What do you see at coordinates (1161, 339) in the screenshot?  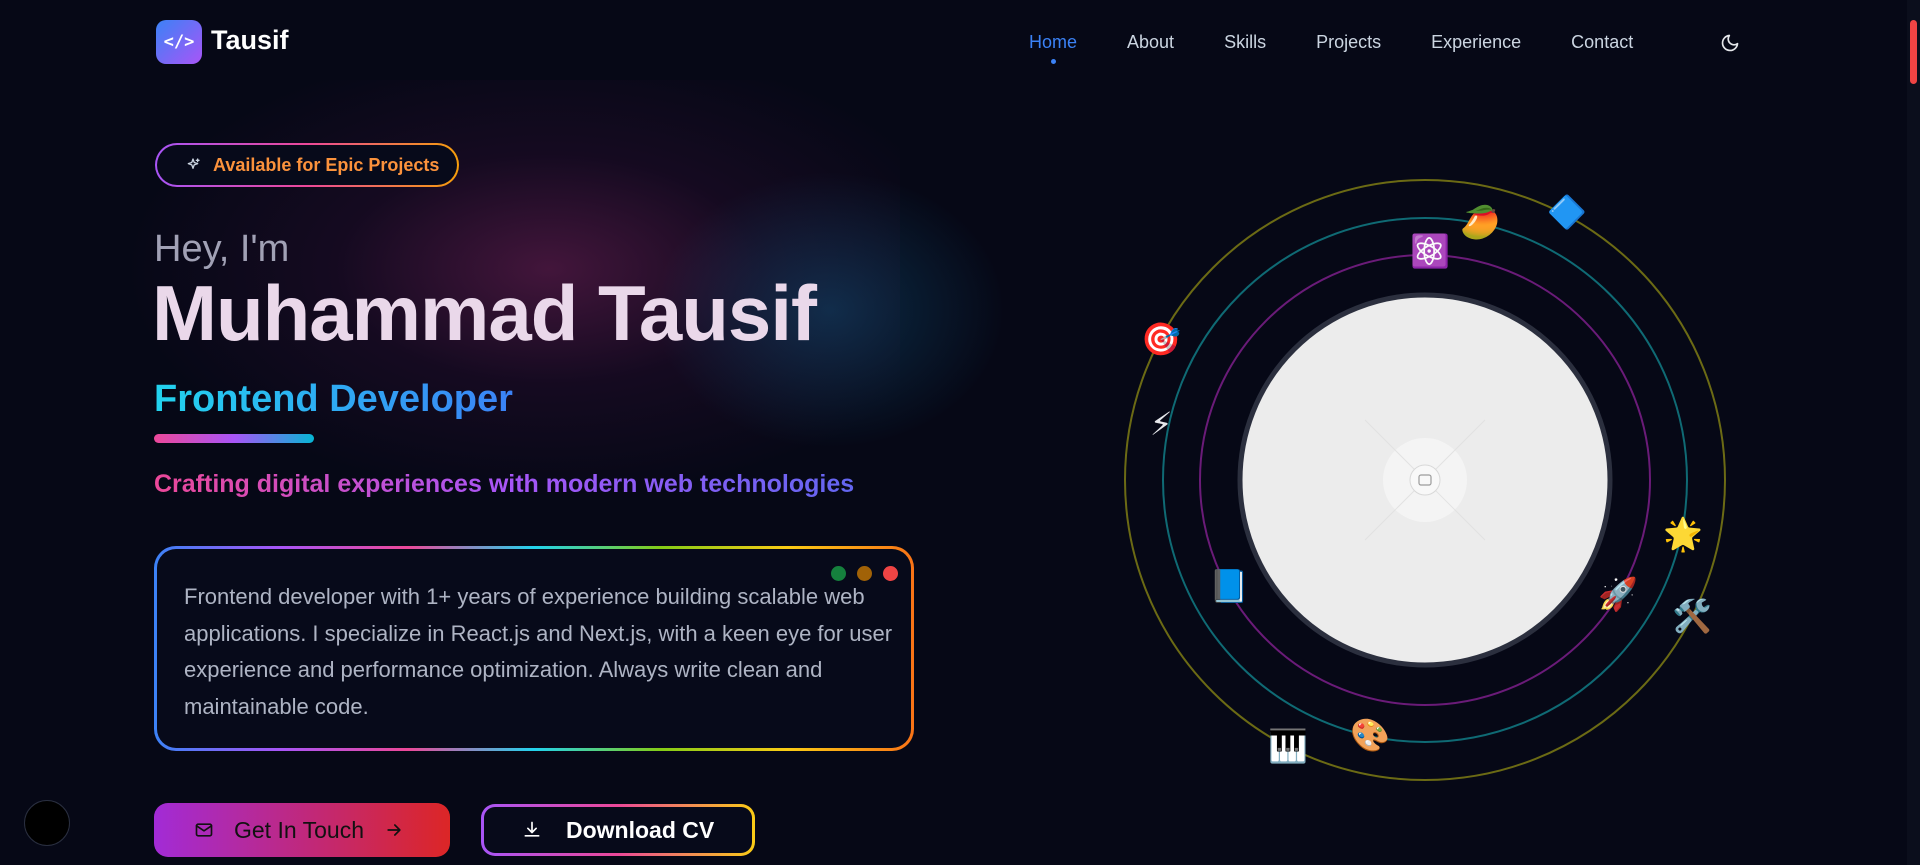 I see `target-icon: 🎯` at bounding box center [1161, 339].